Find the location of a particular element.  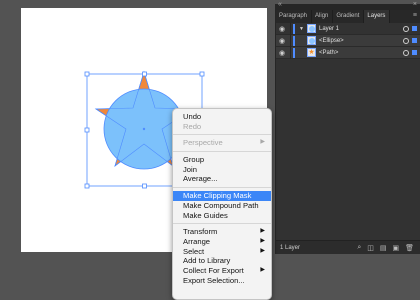

menu-item-label: Undo is located at coordinates (192, 116).